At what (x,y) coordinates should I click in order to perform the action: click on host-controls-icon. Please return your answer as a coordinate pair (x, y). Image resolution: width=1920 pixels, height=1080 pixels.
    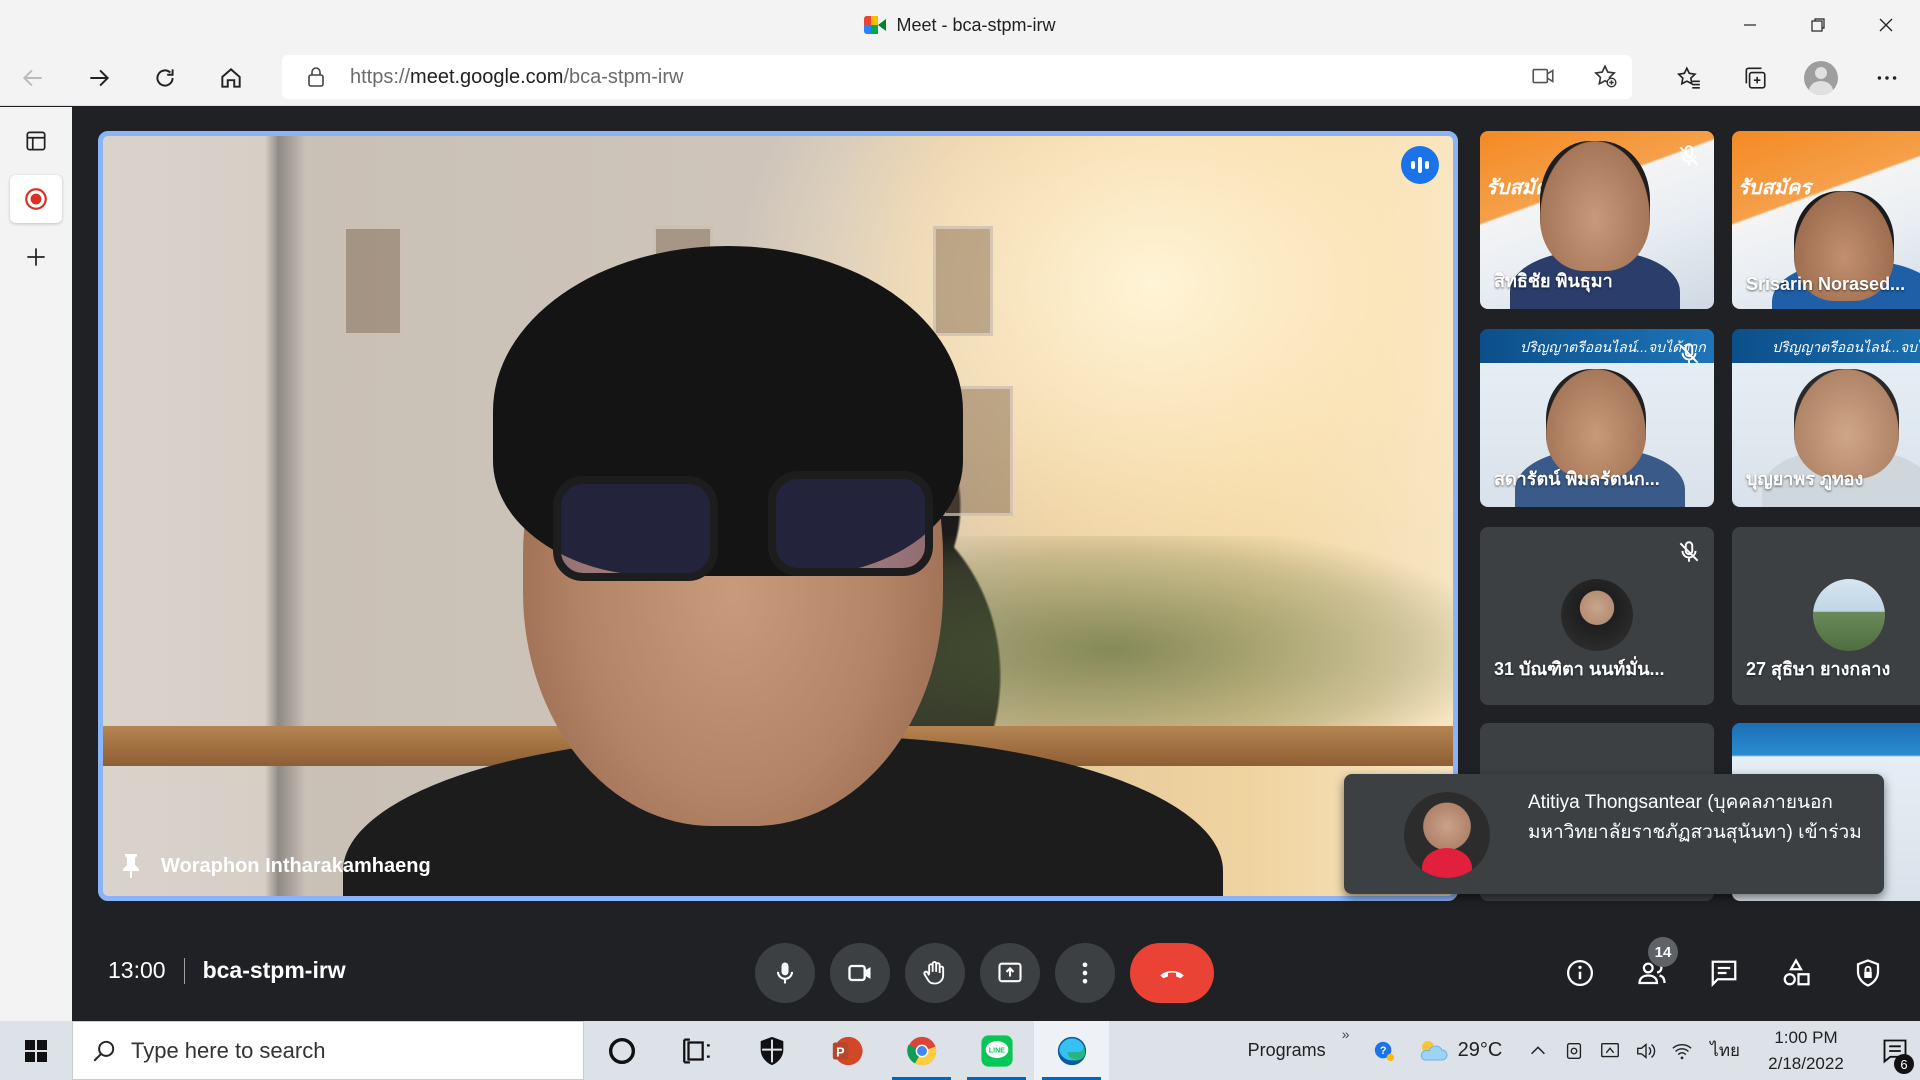
    Looking at the image, I should click on (1868, 973).